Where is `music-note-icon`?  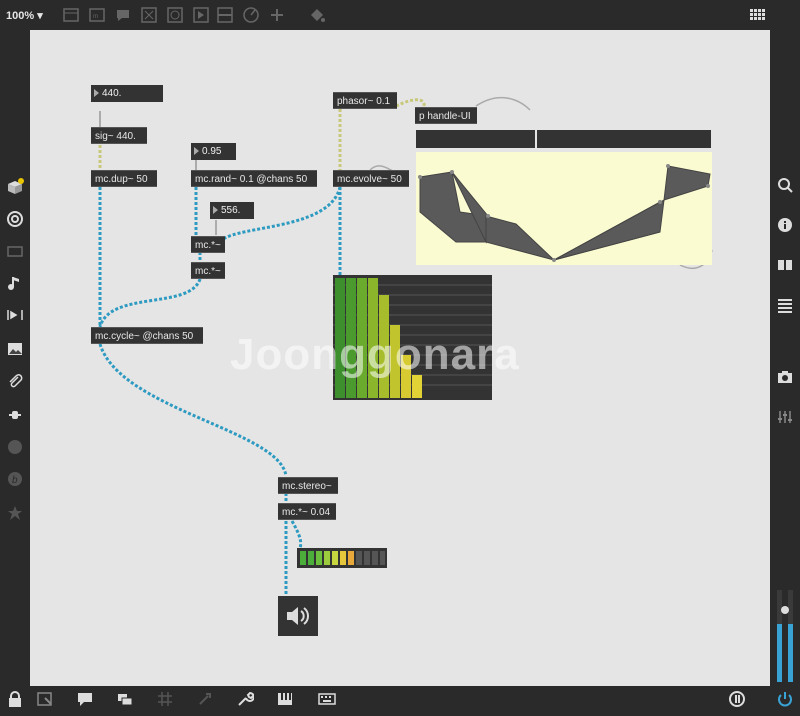 music-note-icon is located at coordinates (15, 283).